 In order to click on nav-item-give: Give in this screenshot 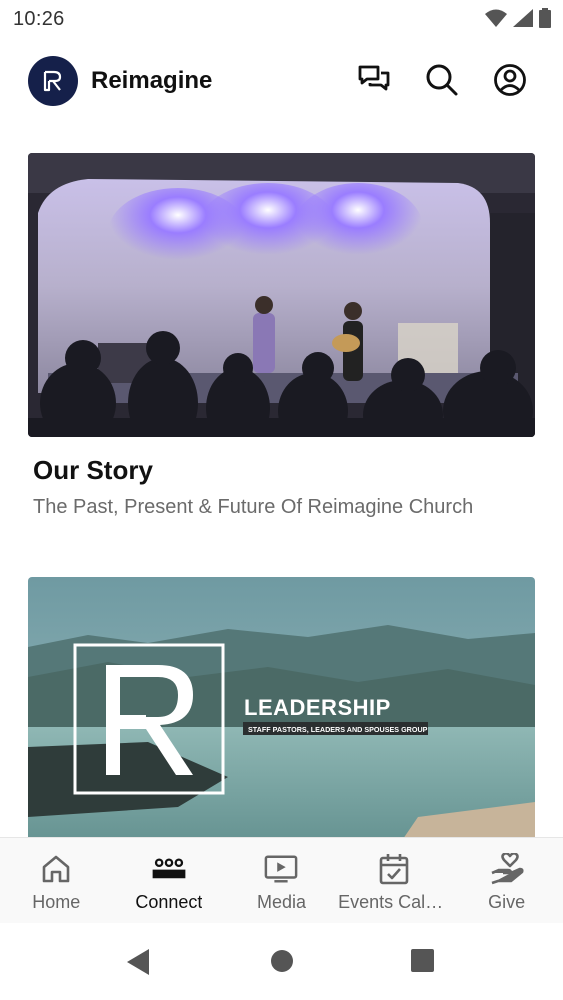, I will do `click(506, 881)`.